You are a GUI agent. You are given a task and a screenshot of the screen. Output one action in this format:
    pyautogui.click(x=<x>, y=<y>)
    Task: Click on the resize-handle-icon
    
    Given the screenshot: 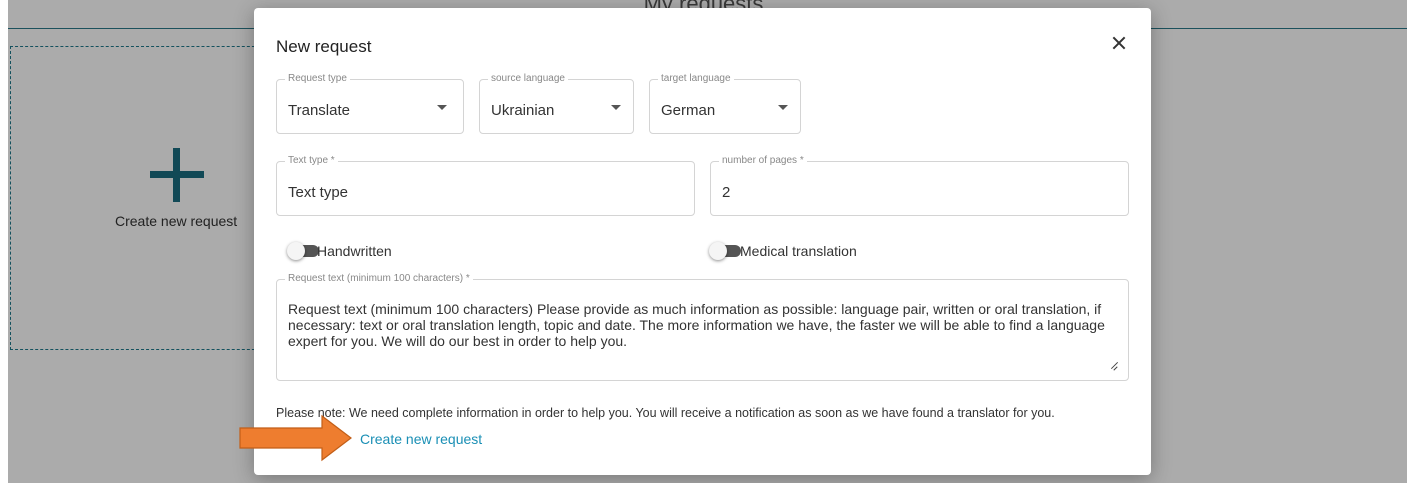 What is the action you would take?
    pyautogui.click(x=1114, y=366)
    